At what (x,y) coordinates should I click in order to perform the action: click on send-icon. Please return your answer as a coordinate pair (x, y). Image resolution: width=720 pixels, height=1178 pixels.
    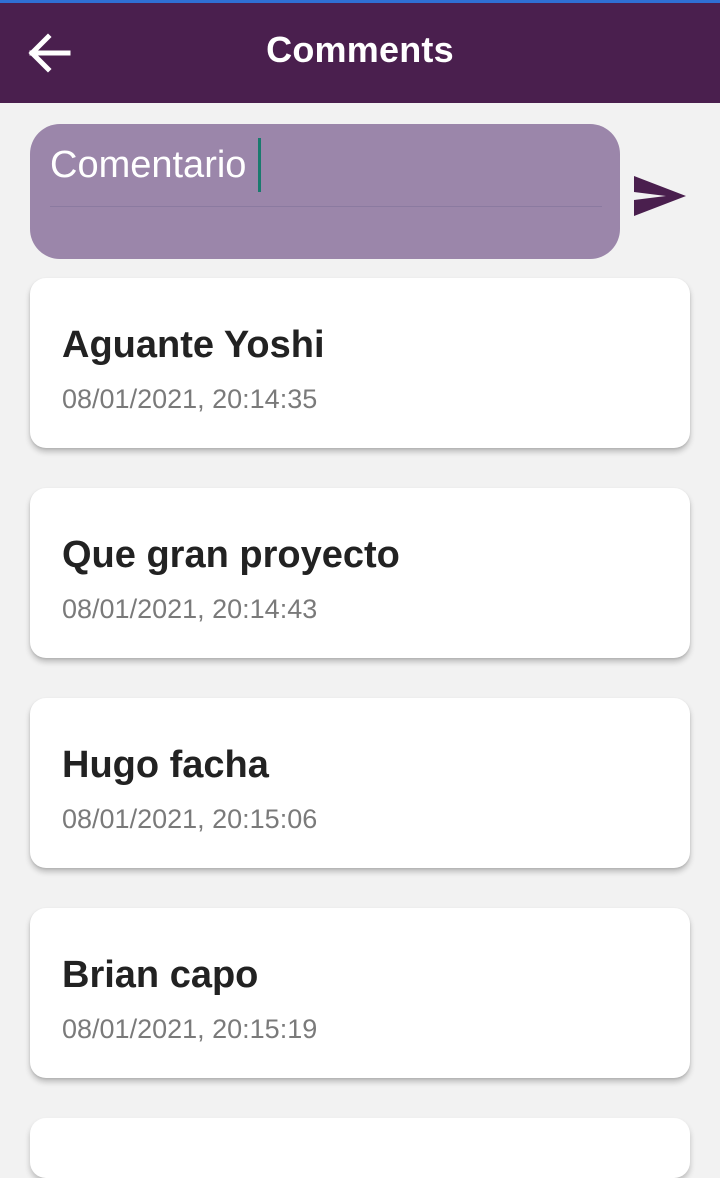
    Looking at the image, I should click on (660, 196).